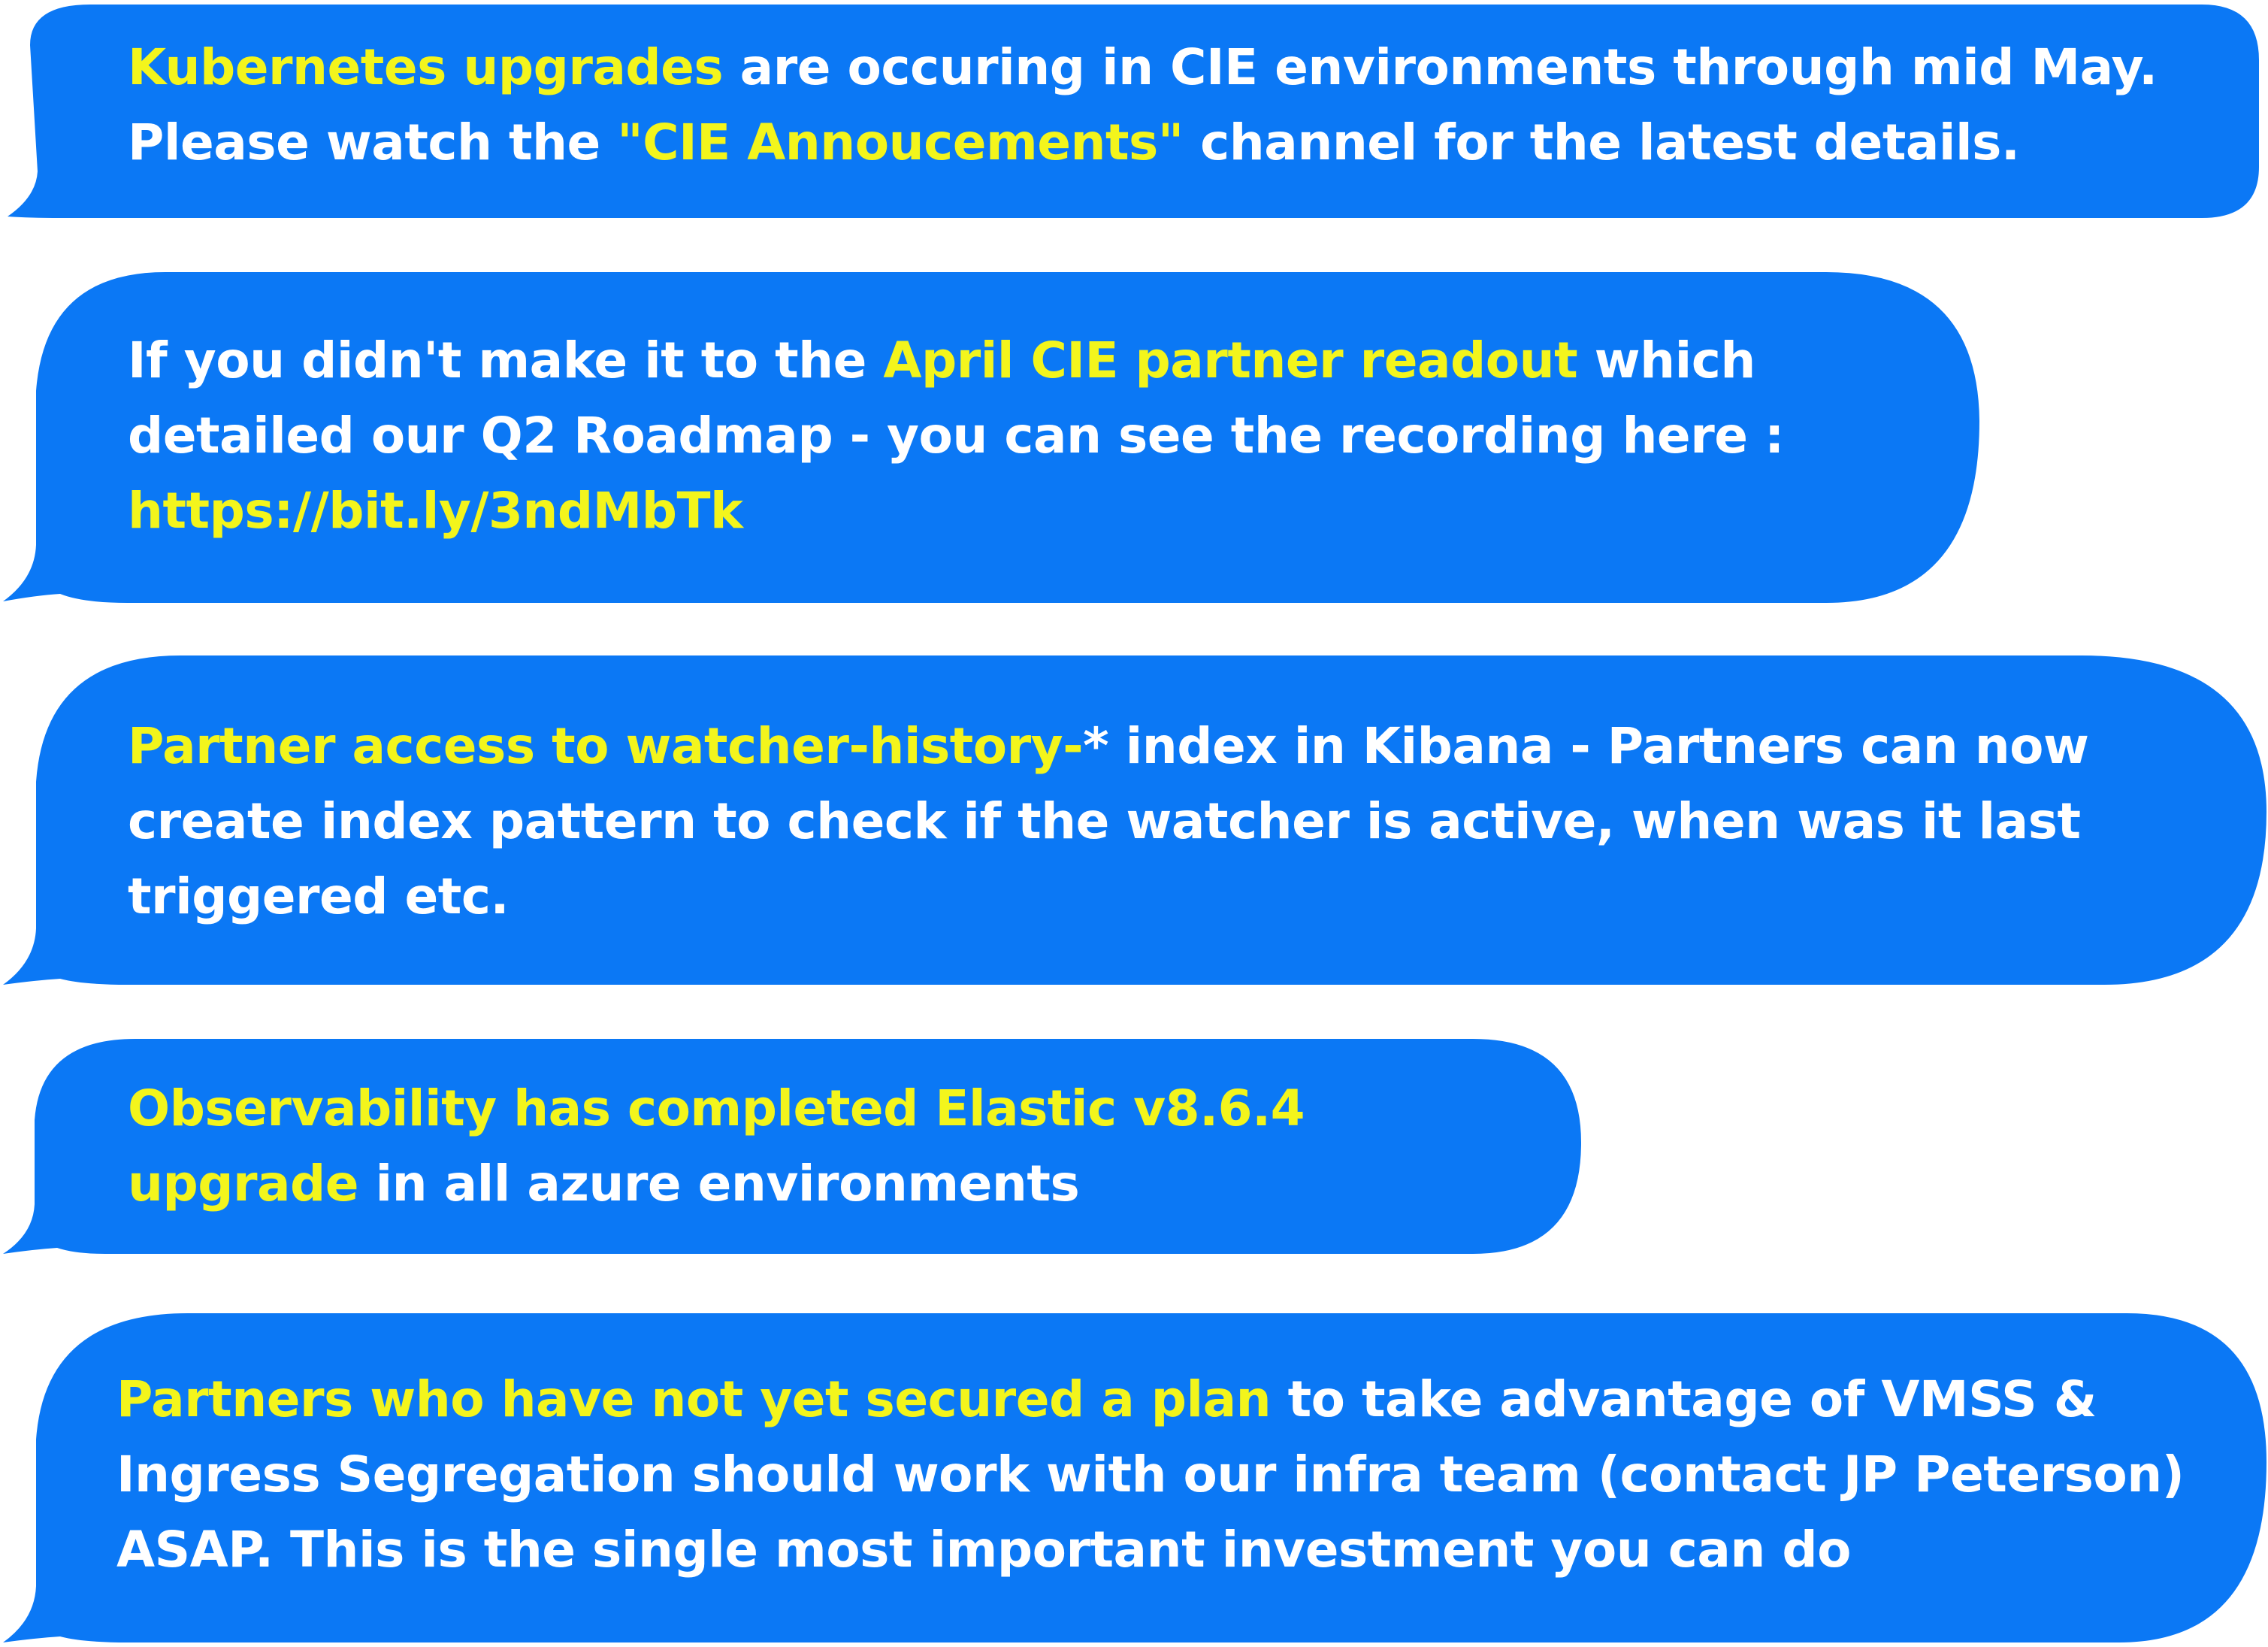 The height and width of the screenshot is (1647, 2268). I want to click on highlight-text: Kubernetes upgrades, so click(426, 67).